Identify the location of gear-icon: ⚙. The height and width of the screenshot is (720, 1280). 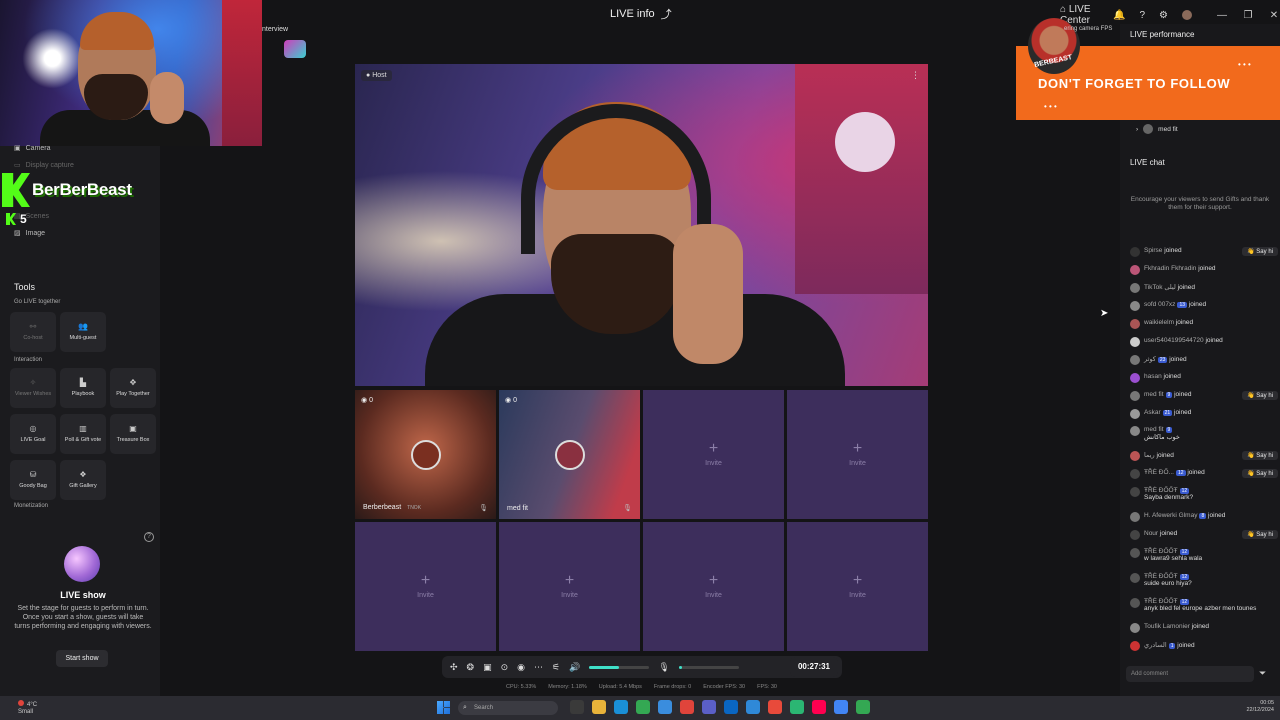
(1163, 15).